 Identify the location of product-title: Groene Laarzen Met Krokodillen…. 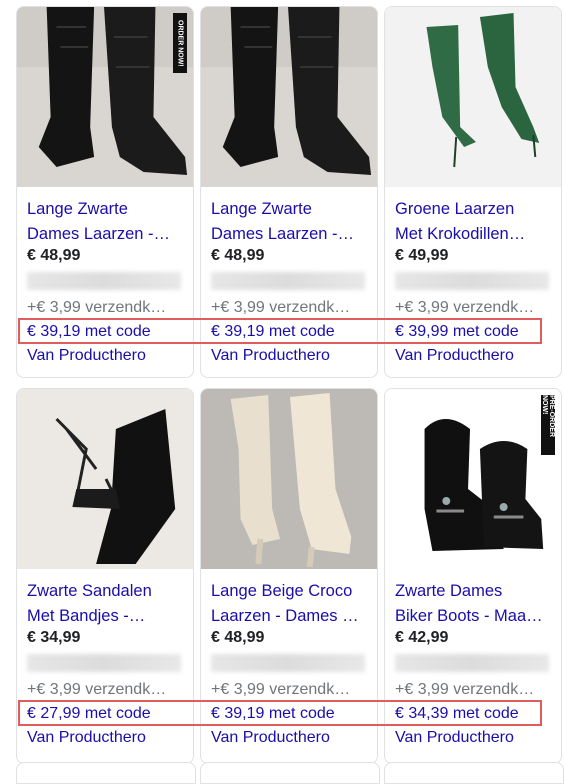
(474, 222).